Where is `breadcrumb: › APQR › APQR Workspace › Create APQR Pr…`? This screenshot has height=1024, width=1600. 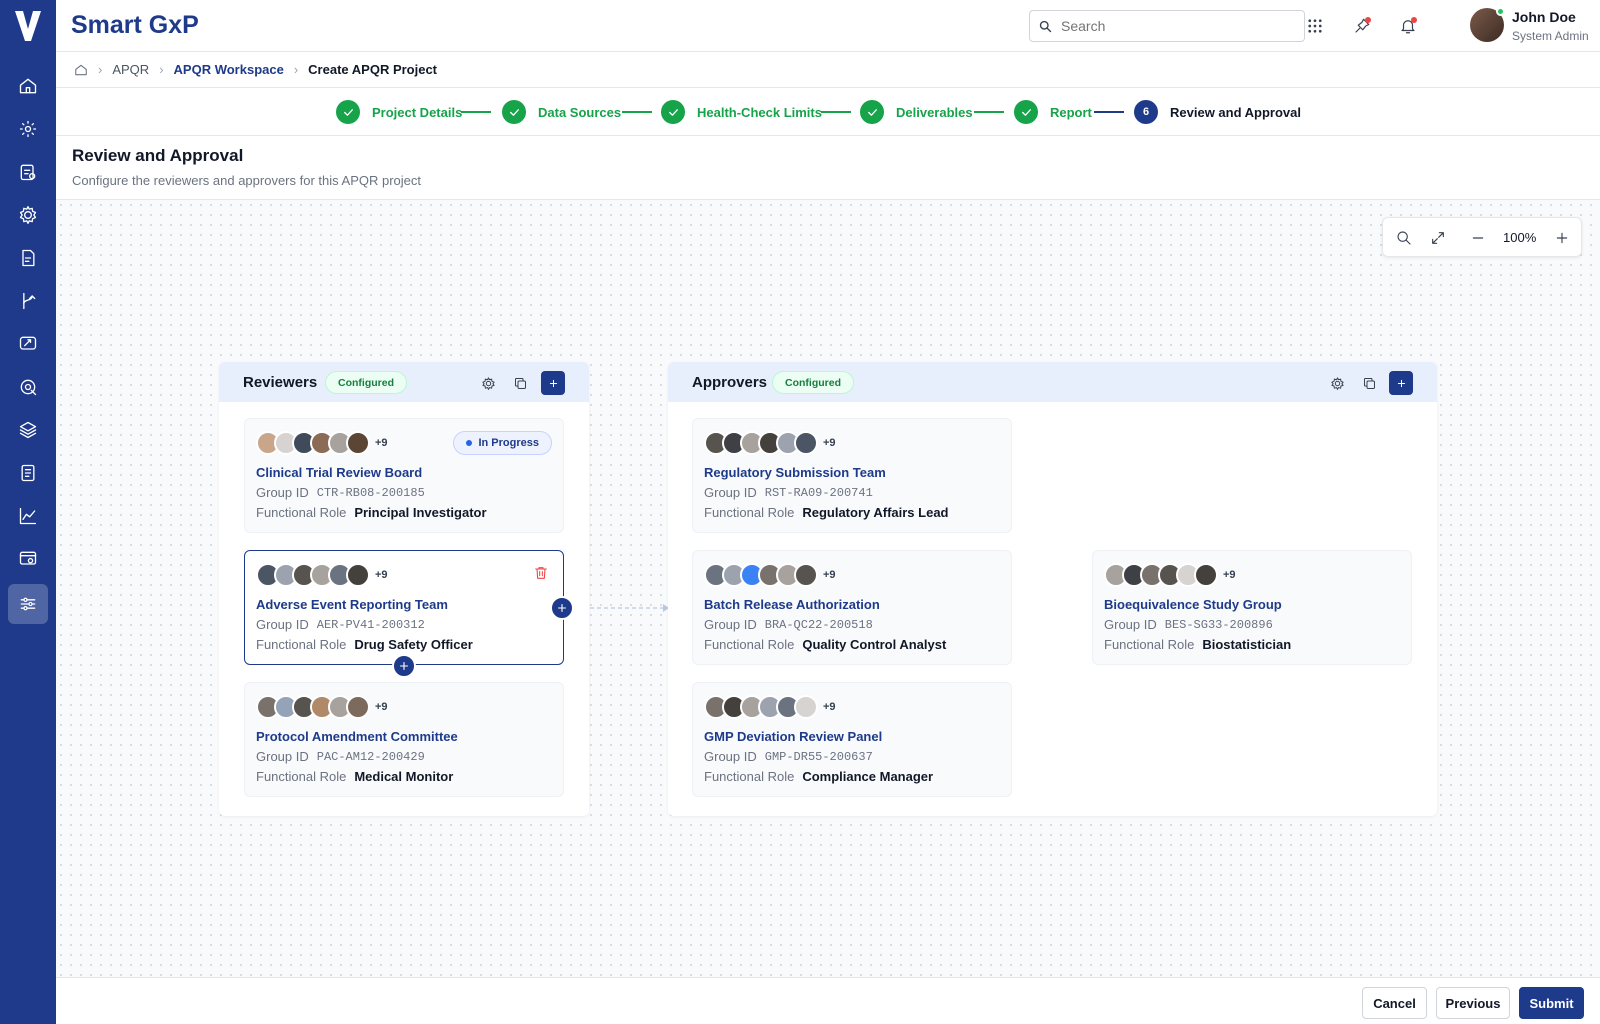
breadcrumb: › APQR › APQR Workspace › Create APQR Pr… is located at coordinates (828, 70).